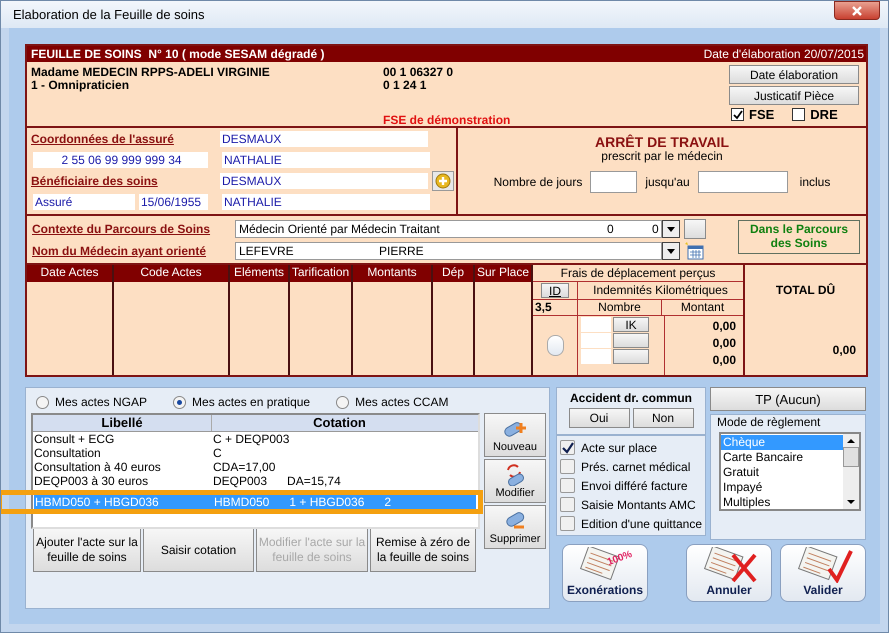 This screenshot has height=633, width=889. What do you see at coordinates (799, 237) in the screenshot?
I see `care-path-status: Dans le Parcours des Soins` at bounding box center [799, 237].